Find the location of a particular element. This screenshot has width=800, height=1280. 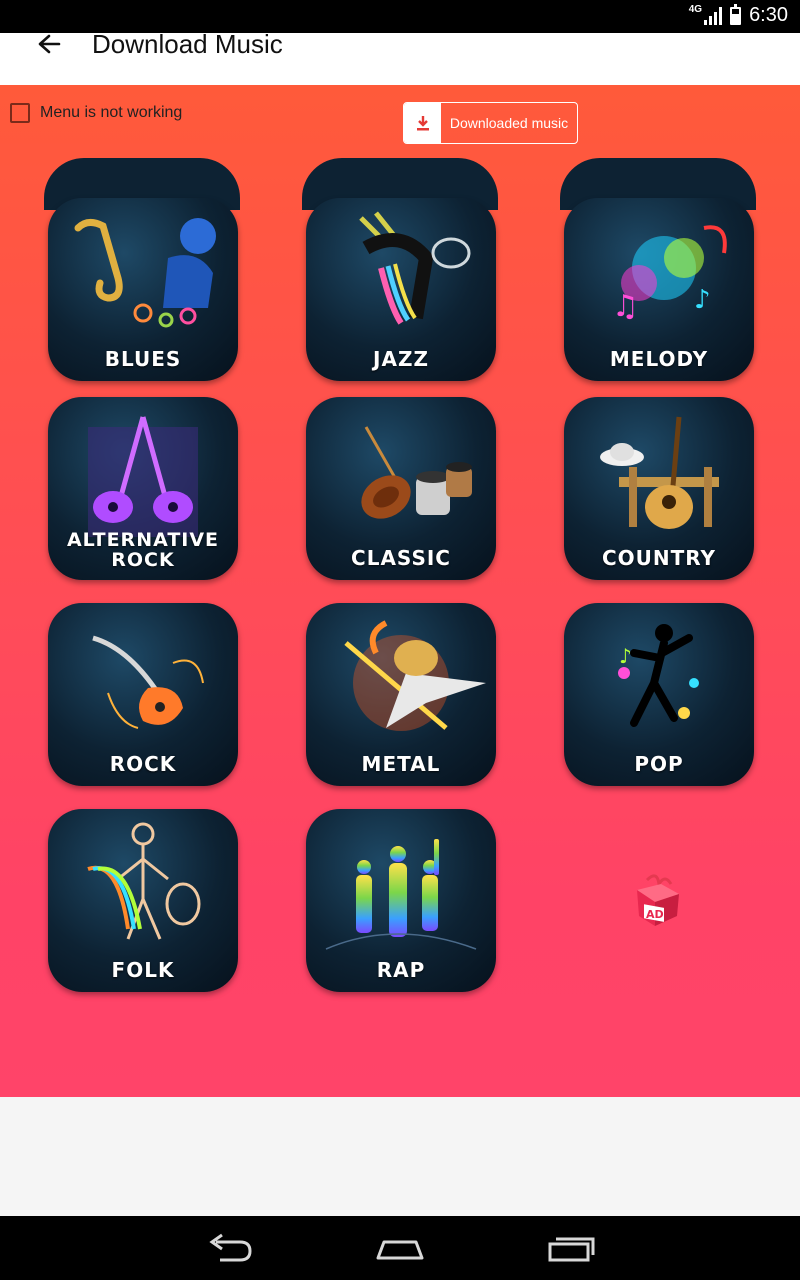

ad-gift-button: AD is located at coordinates (657, 900).